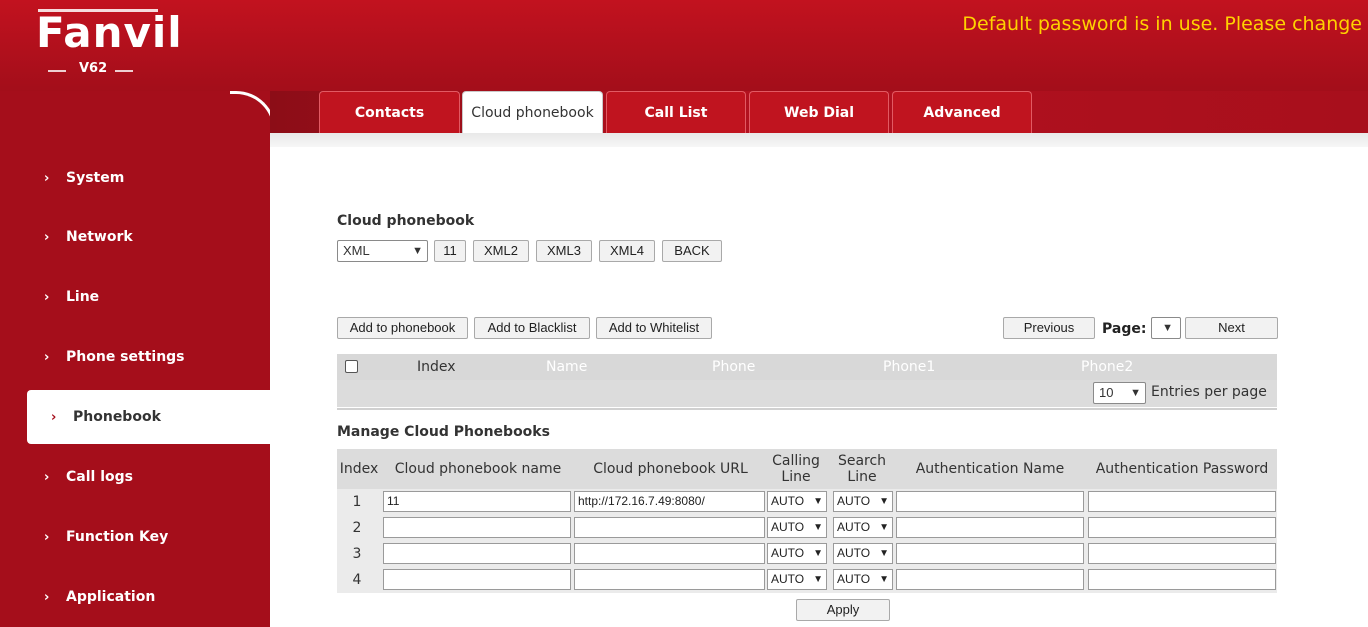 The image size is (1368, 627). I want to click on select-all-checkbox, so click(351, 366).